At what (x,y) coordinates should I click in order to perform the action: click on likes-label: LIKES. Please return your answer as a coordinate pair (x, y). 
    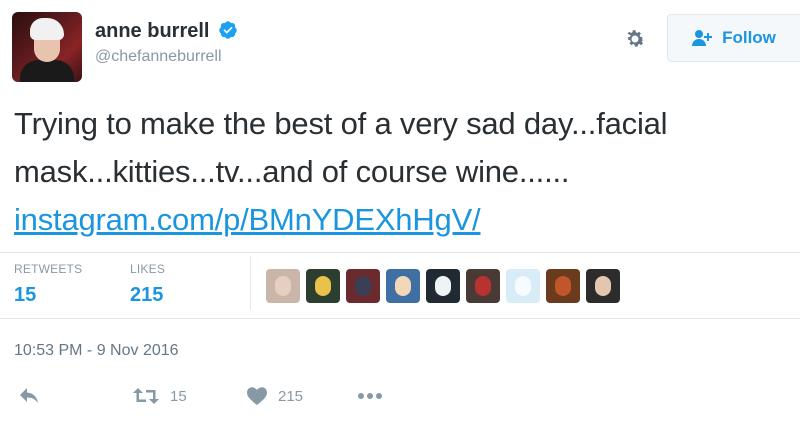
    Looking at the image, I should click on (148, 269).